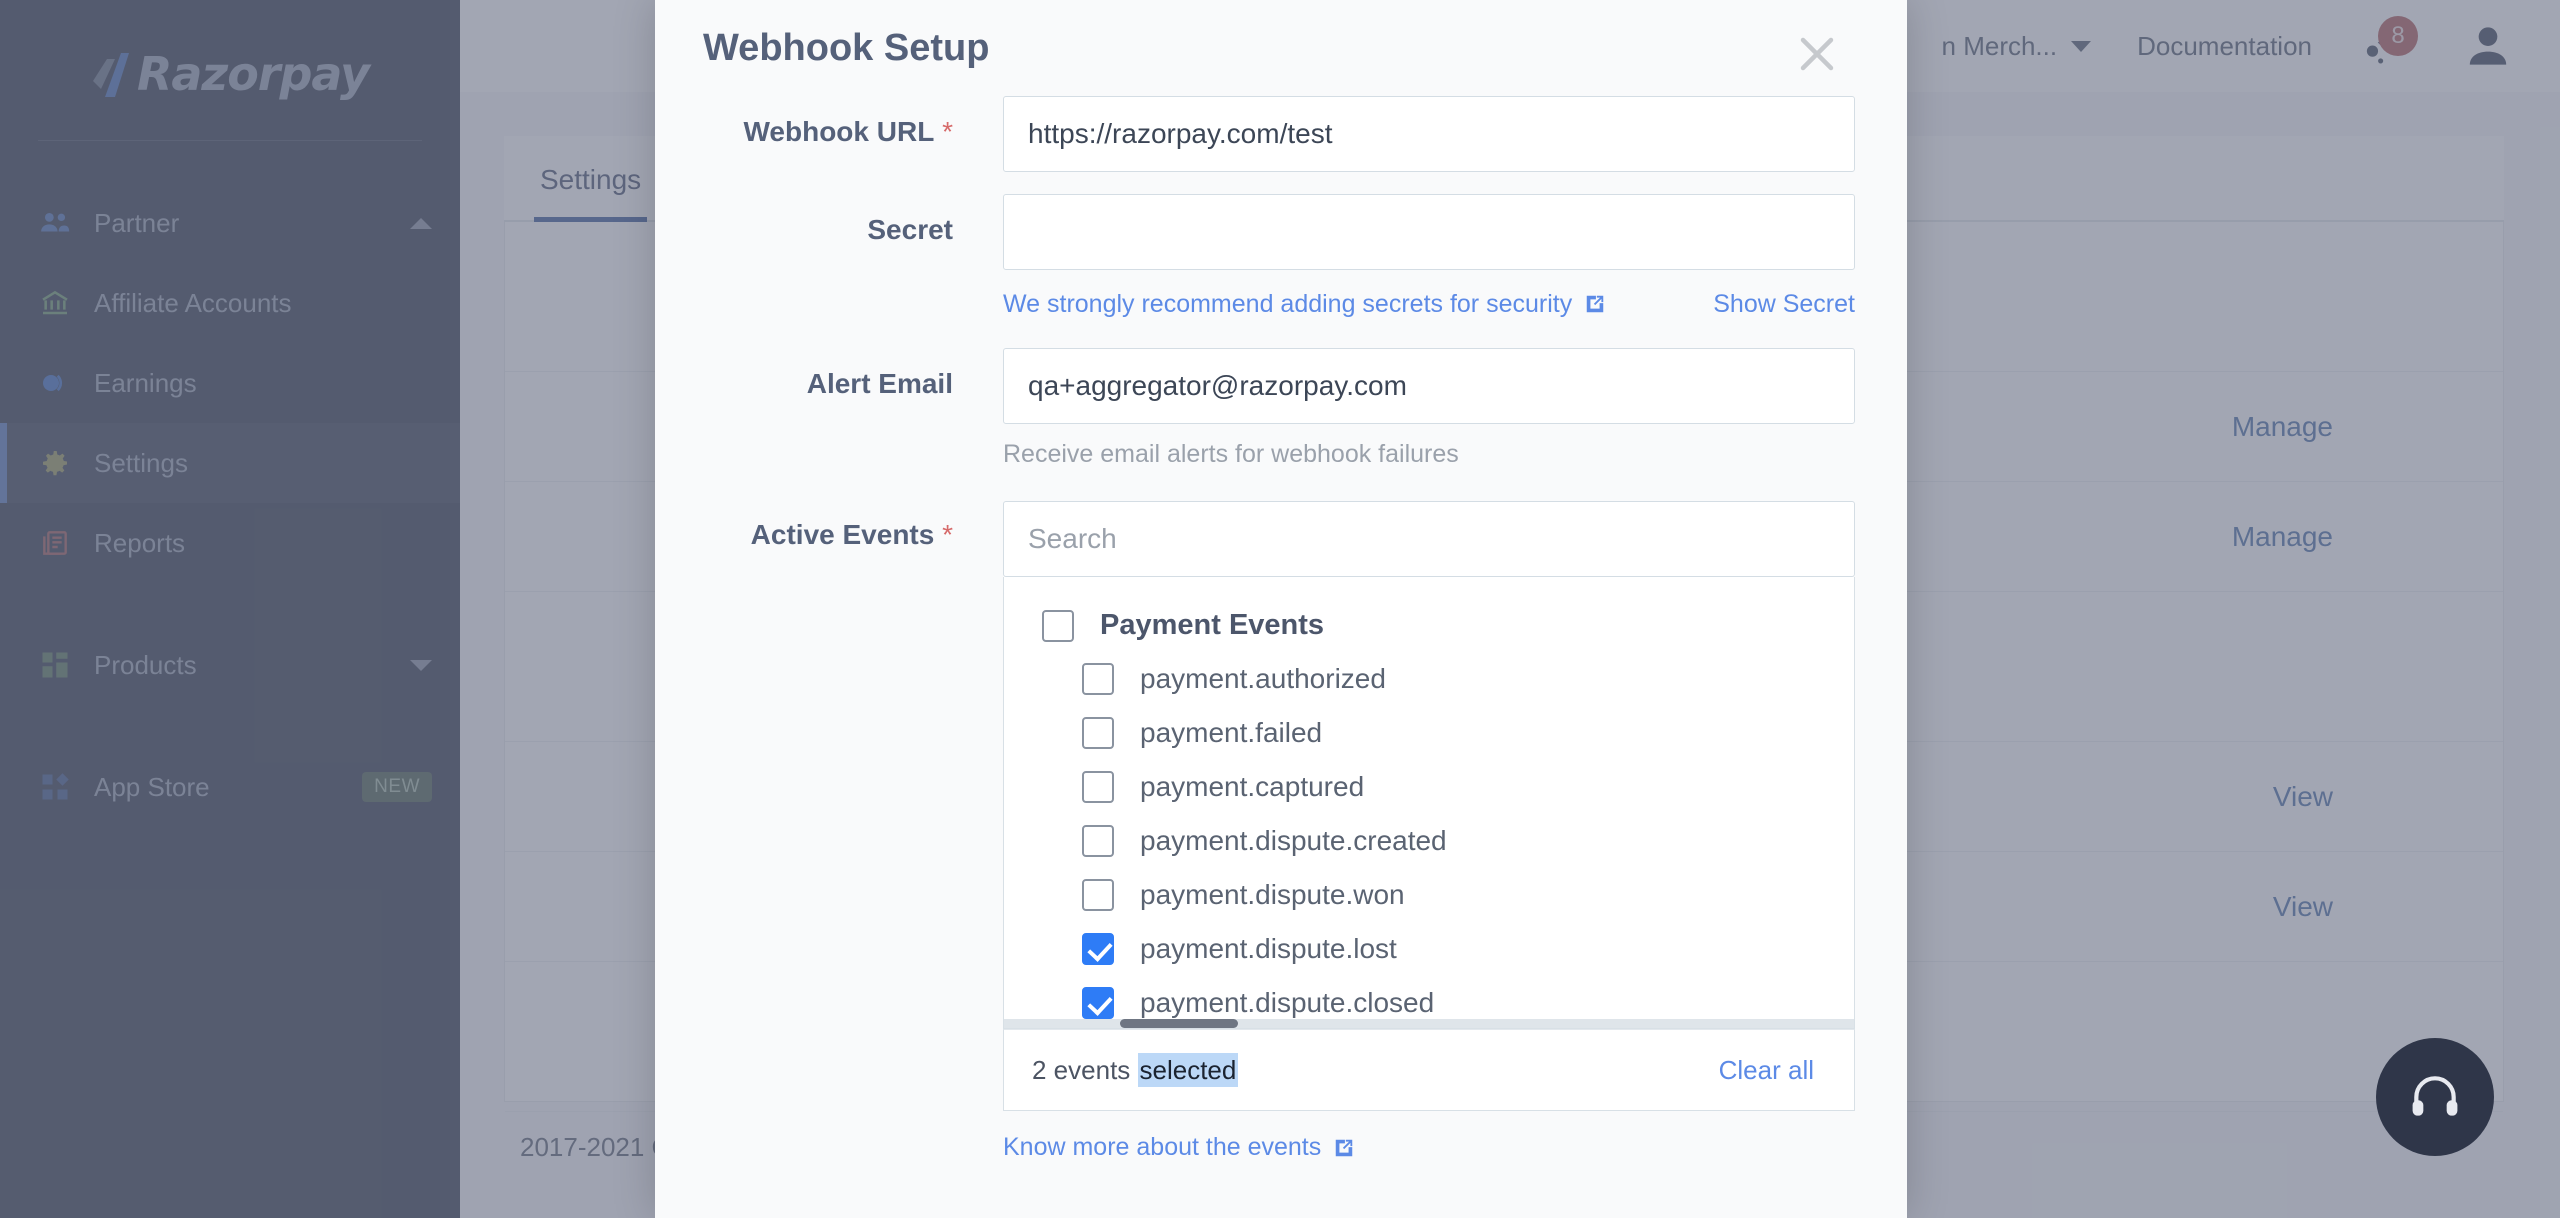 Image resolution: width=2560 pixels, height=1218 pixels. Describe the element at coordinates (1263, 678) in the screenshot. I see `event-label: payment.authorized` at that location.